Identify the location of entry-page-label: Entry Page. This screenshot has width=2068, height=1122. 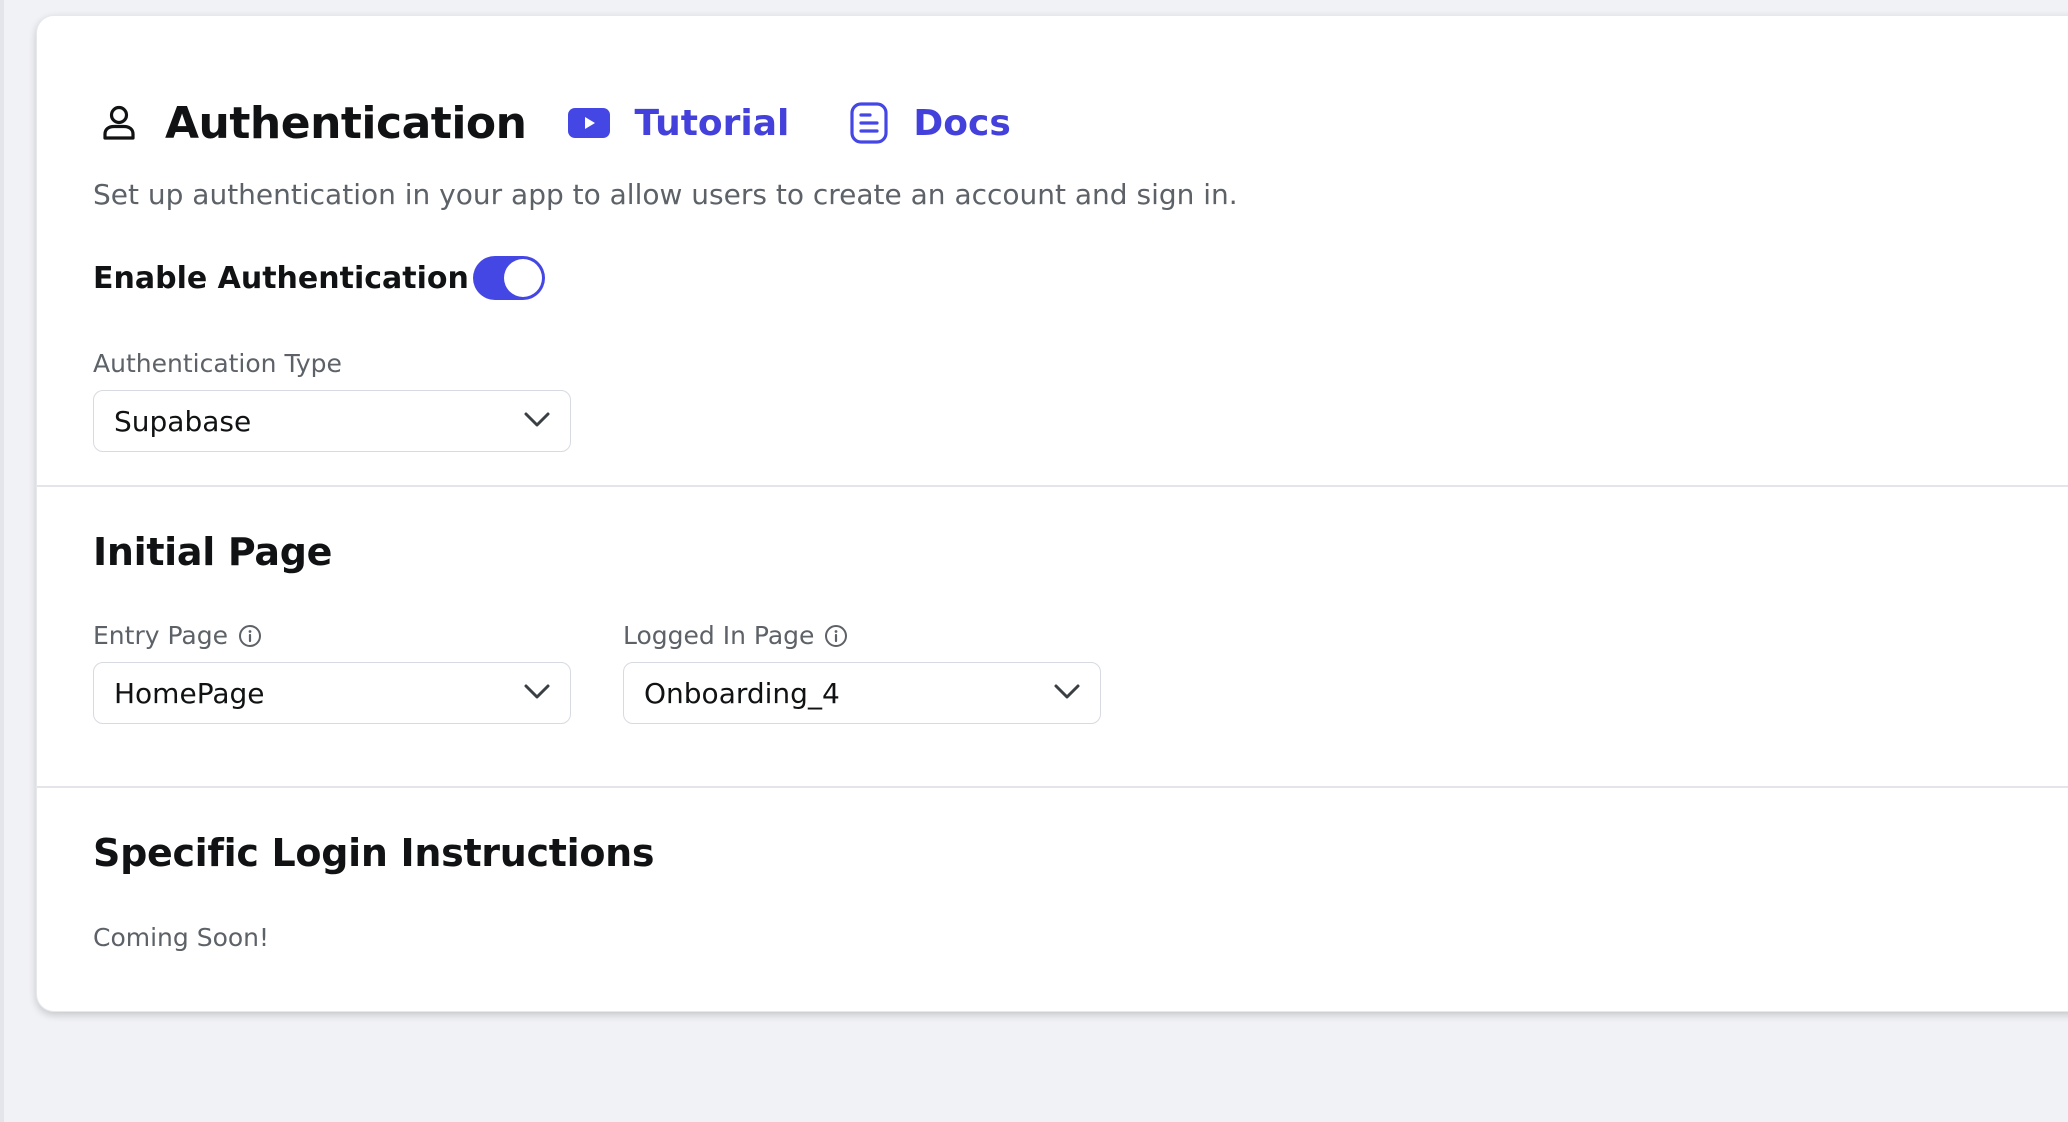
(177, 635).